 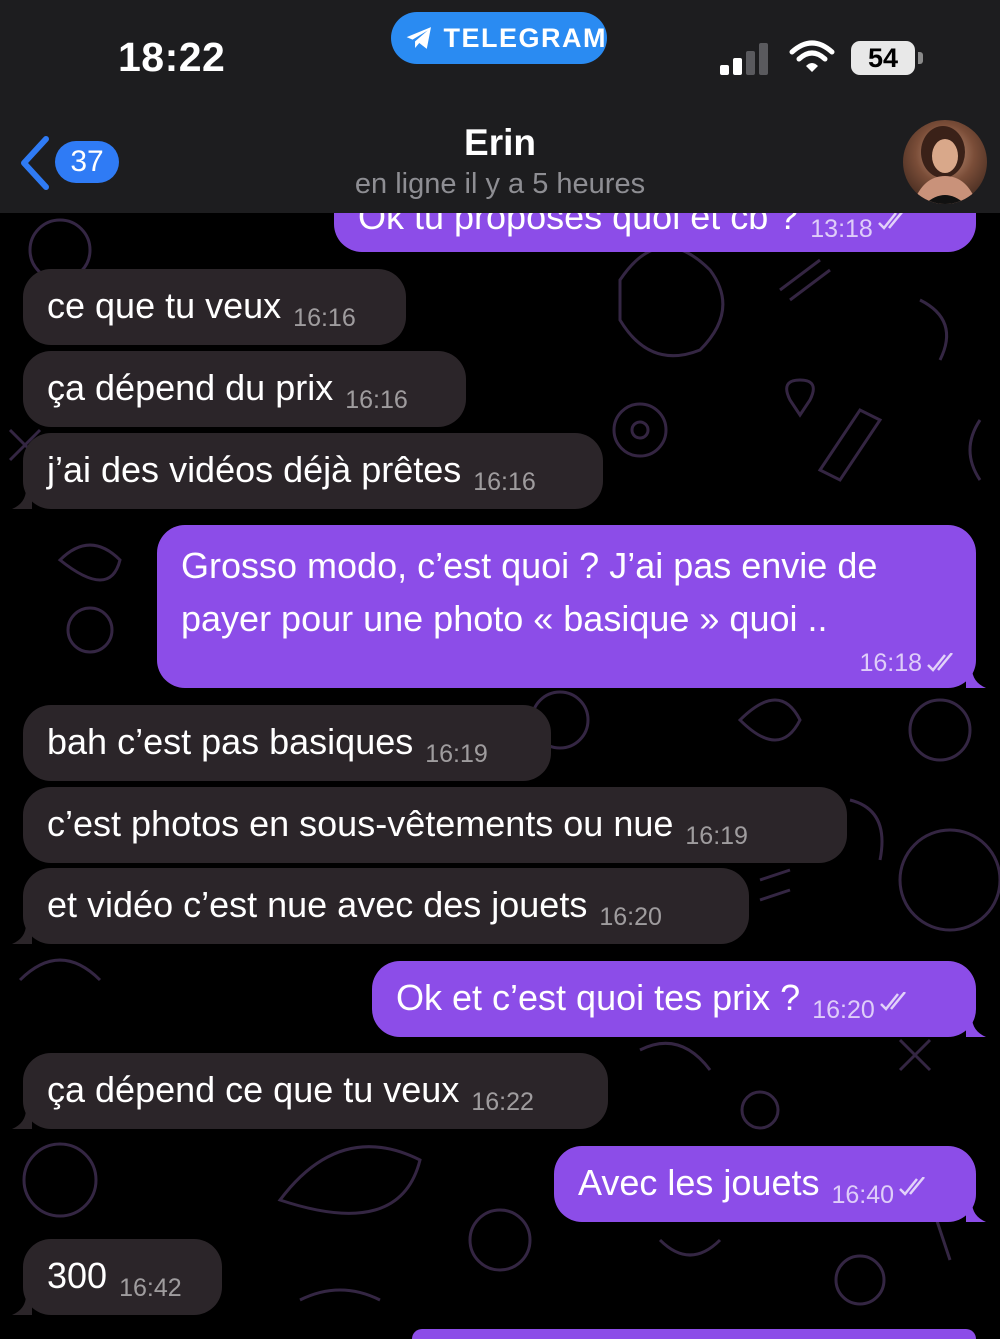 What do you see at coordinates (190, 387) in the screenshot?
I see `message-text: ça dépend du prix` at bounding box center [190, 387].